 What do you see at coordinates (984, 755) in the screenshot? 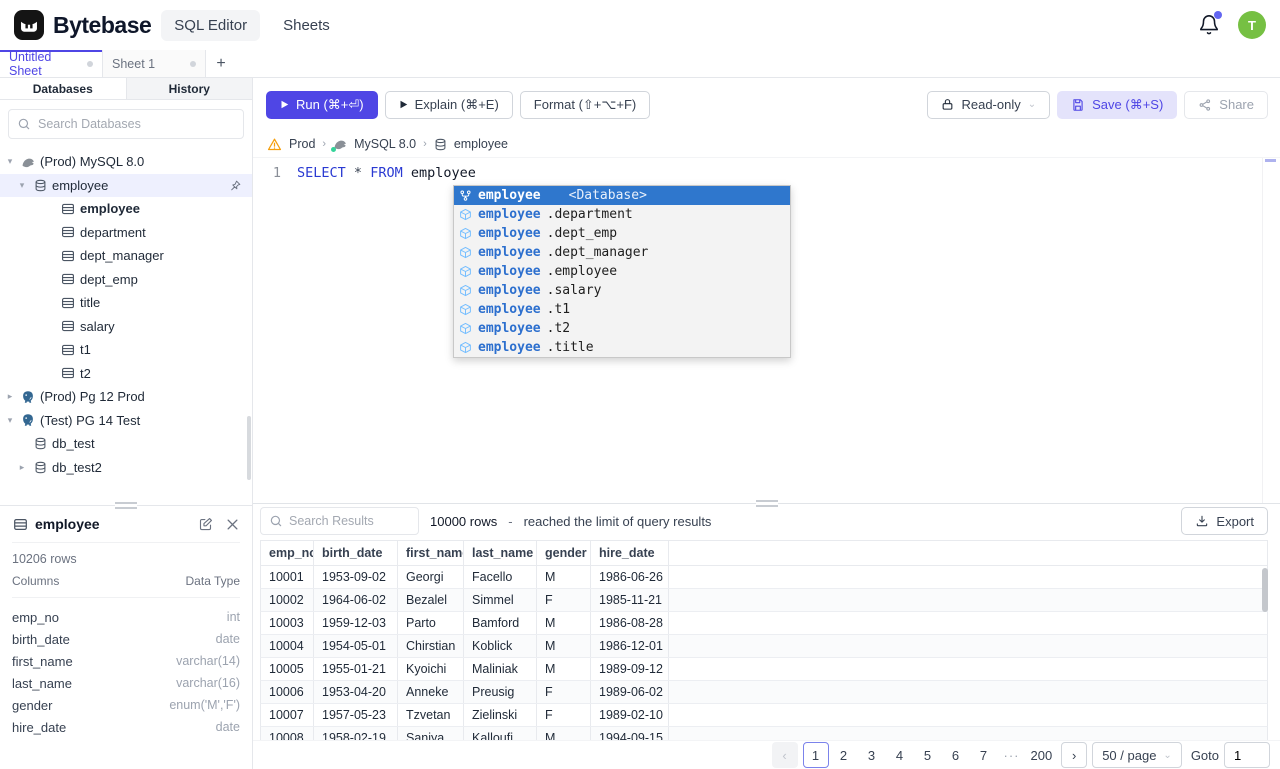
I see `page-button: 7` at bounding box center [984, 755].